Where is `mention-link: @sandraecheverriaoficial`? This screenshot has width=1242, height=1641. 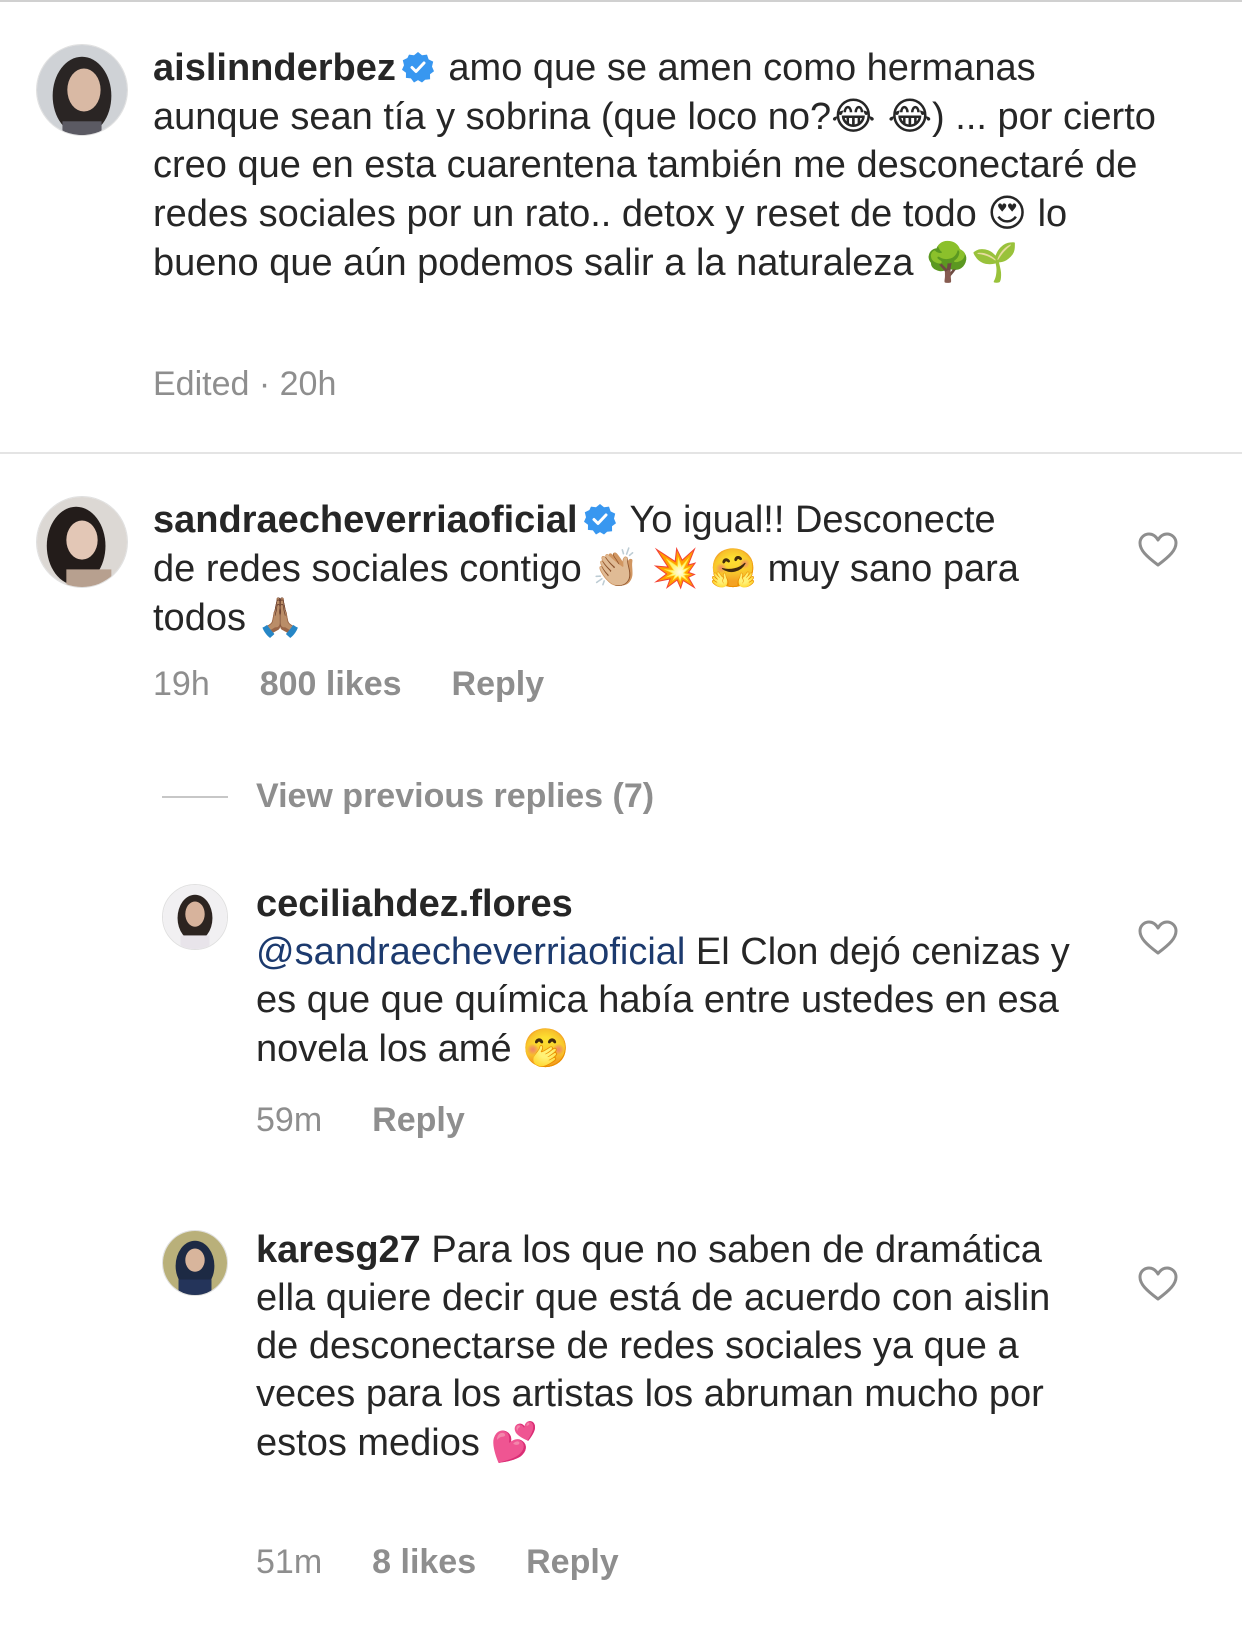 mention-link: @sandraecheverriaoficial is located at coordinates (470, 952).